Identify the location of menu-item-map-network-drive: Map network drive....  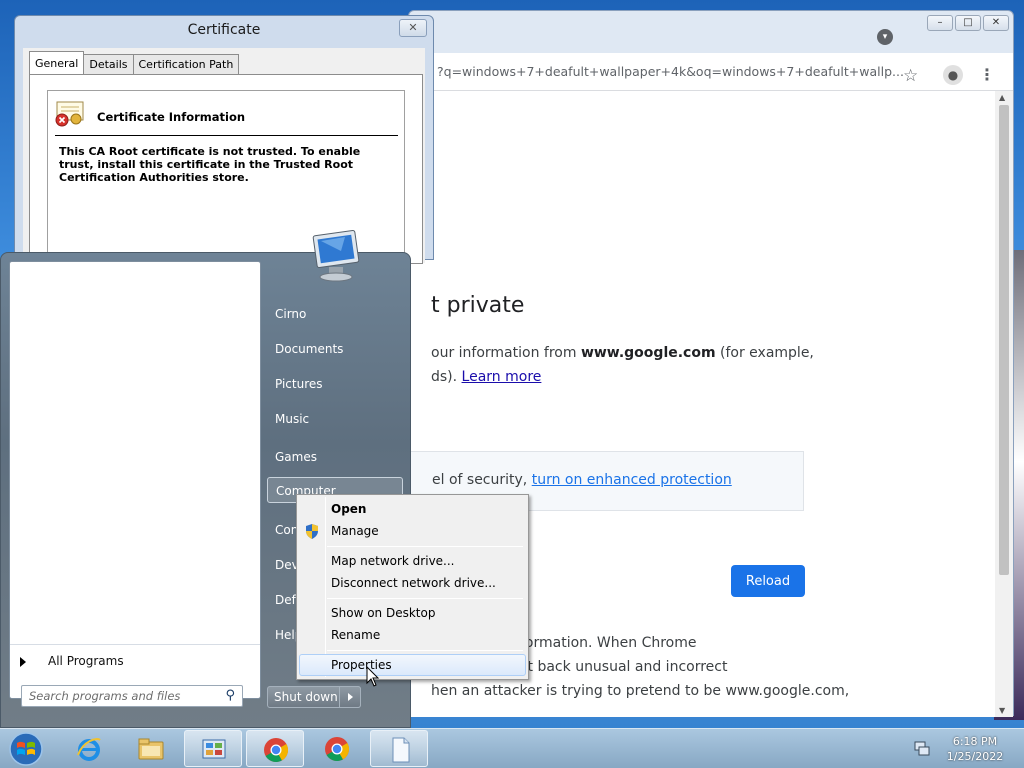
(412, 561).